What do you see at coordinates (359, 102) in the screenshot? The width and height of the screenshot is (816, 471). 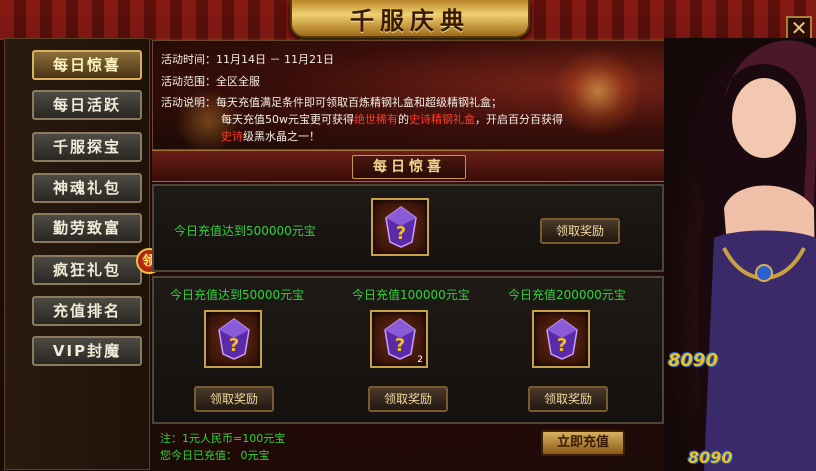 I see `event-desc-text1: 每天充值满足条件即可领取百炼精钢礼盒和超级精钢礼盒；` at bounding box center [359, 102].